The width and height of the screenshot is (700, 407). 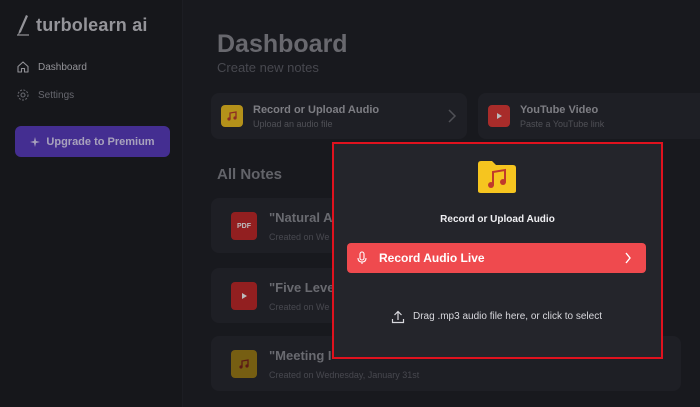 What do you see at coordinates (398, 316) in the screenshot?
I see `upload-icon` at bounding box center [398, 316].